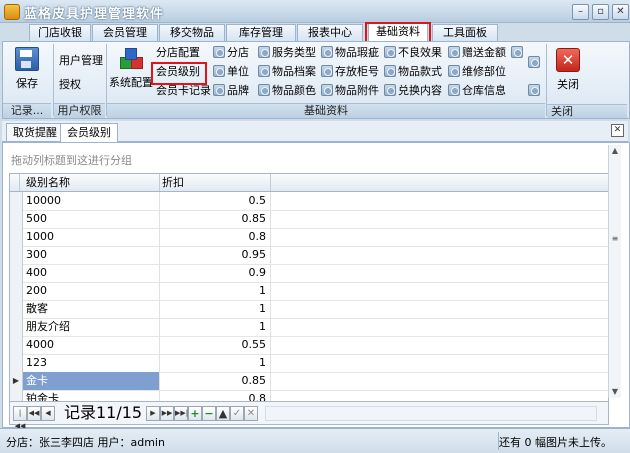 This screenshot has width=630, height=453. What do you see at coordinates (195, 413) in the screenshot?
I see `add-record-icon: +` at bounding box center [195, 413].